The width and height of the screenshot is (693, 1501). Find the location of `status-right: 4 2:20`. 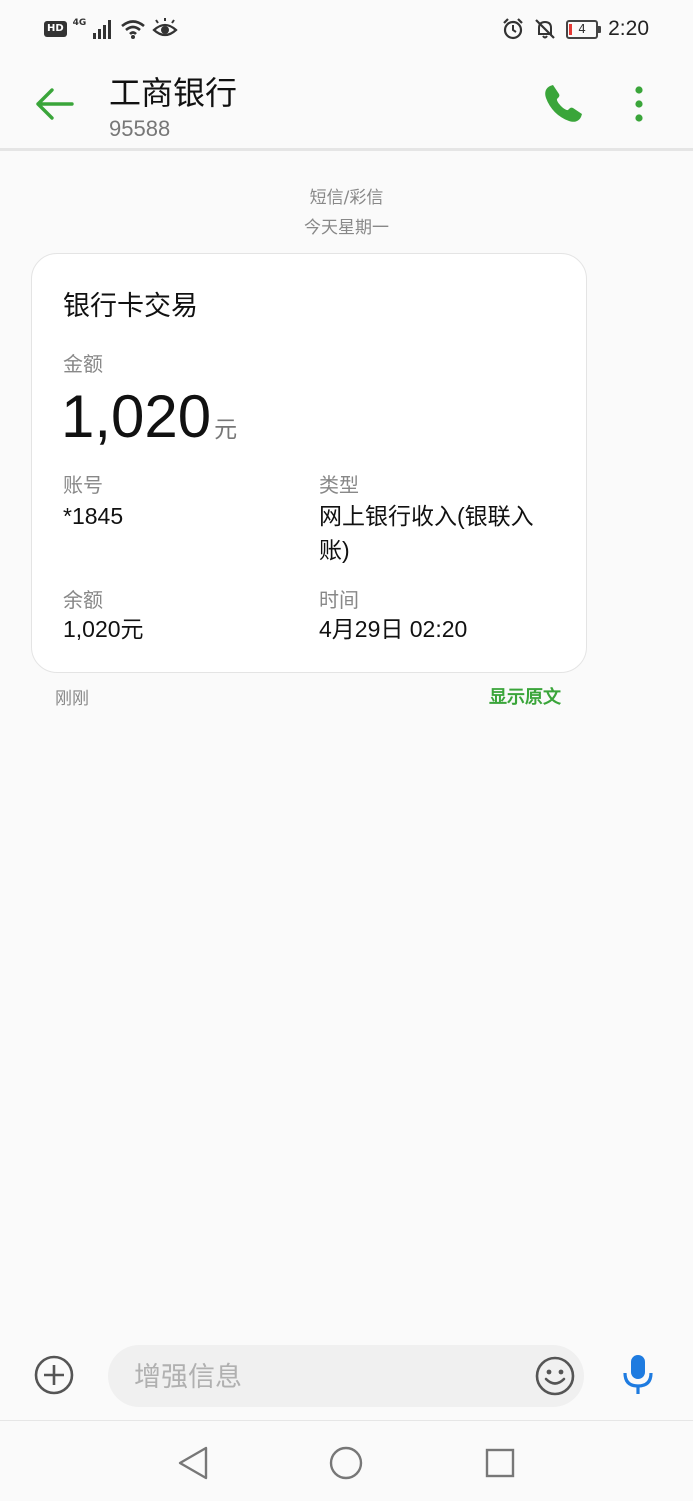

status-right: 4 2:20 is located at coordinates (575, 29).